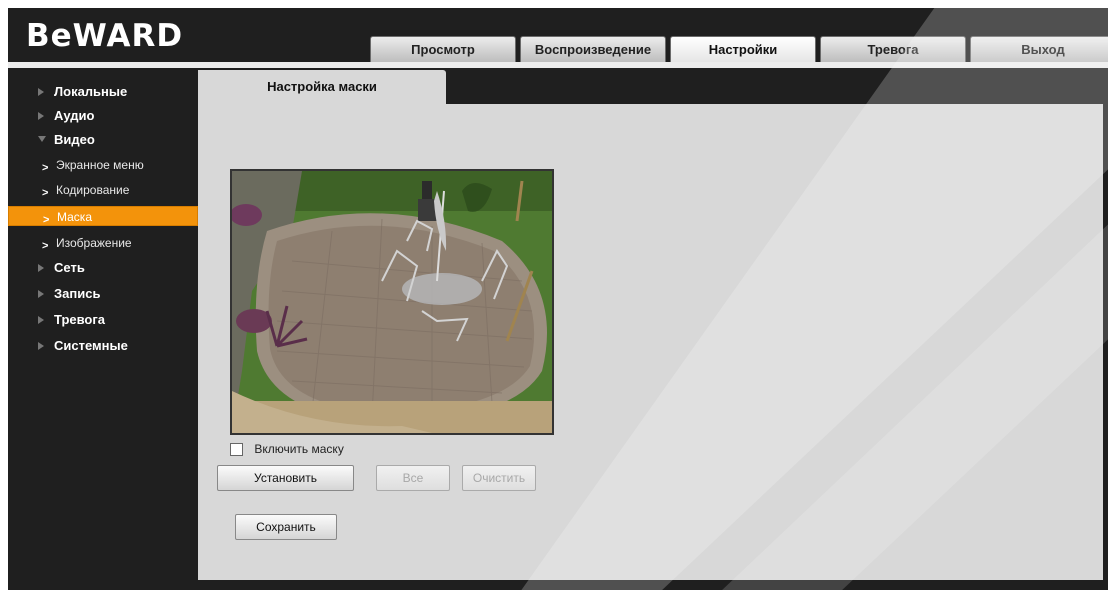 The image size is (1118, 592). Describe the element at coordinates (74, 217) in the screenshot. I see `sidebar-item-label: Маска` at that location.